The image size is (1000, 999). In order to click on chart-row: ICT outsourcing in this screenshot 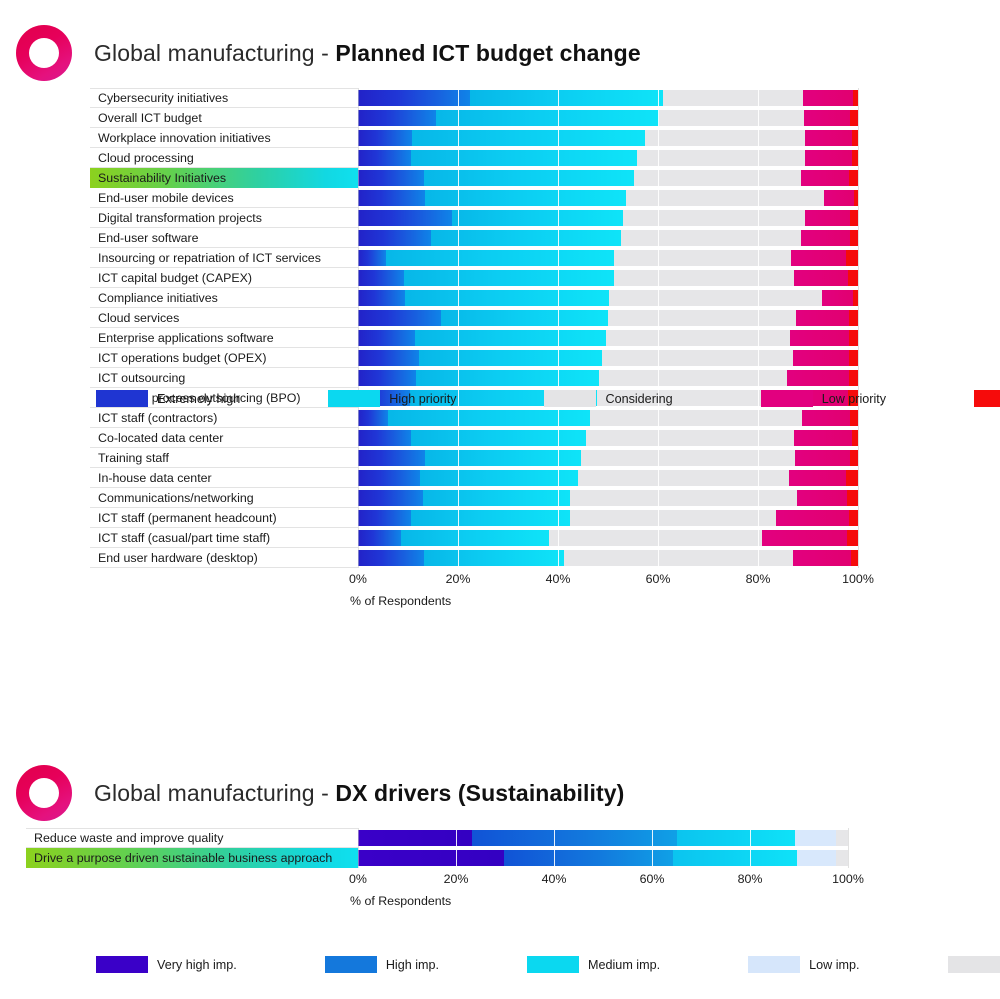, I will do `click(545, 378)`.